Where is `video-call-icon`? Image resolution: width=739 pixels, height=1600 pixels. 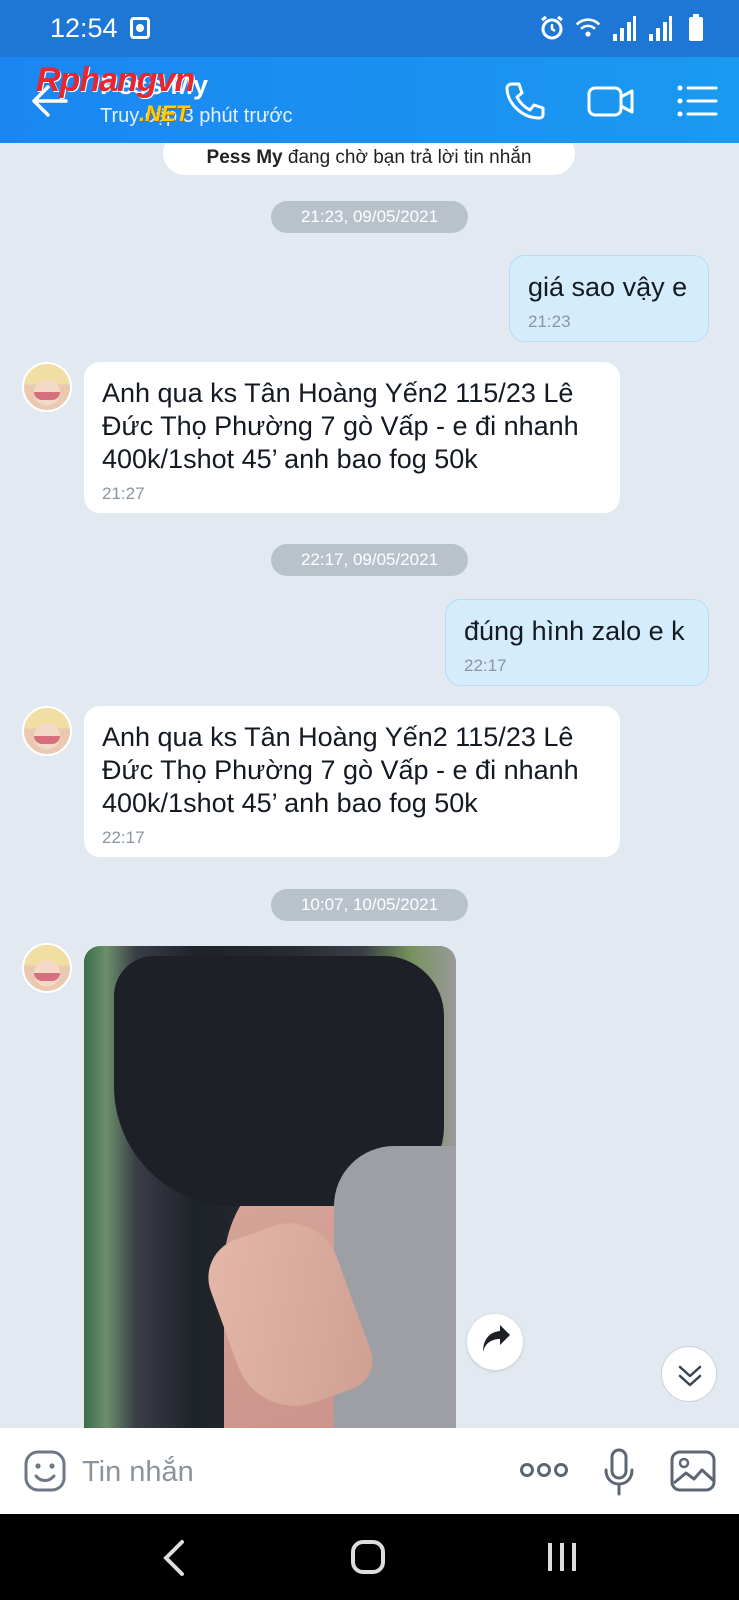
video-call-icon is located at coordinates (611, 101).